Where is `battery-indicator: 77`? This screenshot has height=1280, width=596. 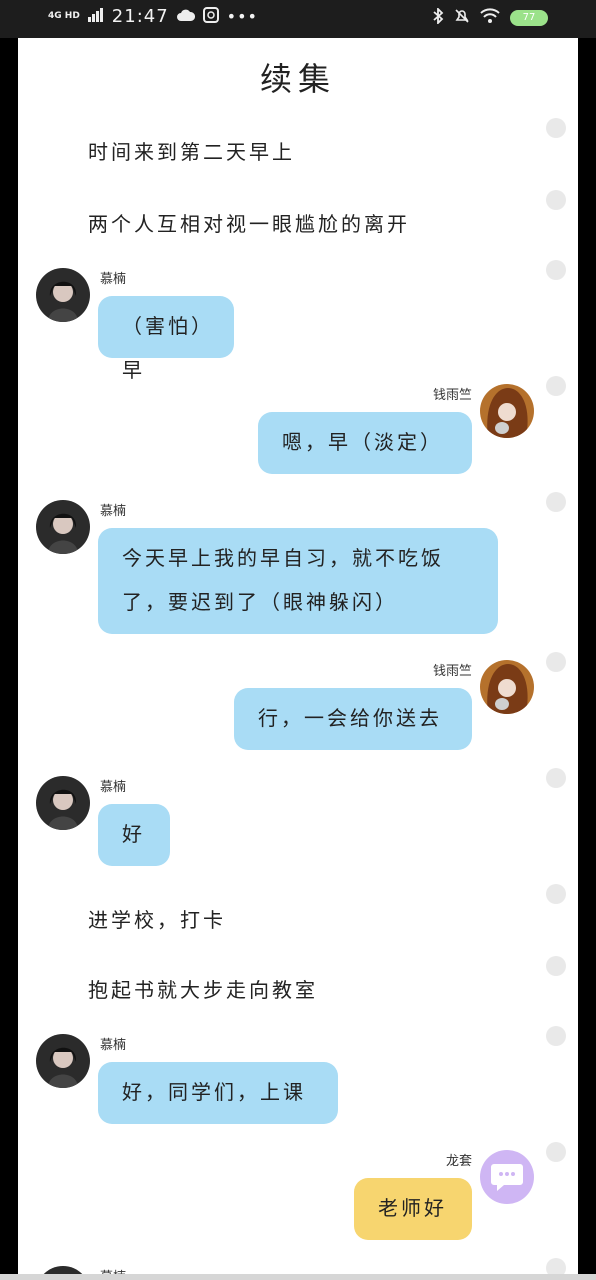
battery-indicator: 77 is located at coordinates (529, 18).